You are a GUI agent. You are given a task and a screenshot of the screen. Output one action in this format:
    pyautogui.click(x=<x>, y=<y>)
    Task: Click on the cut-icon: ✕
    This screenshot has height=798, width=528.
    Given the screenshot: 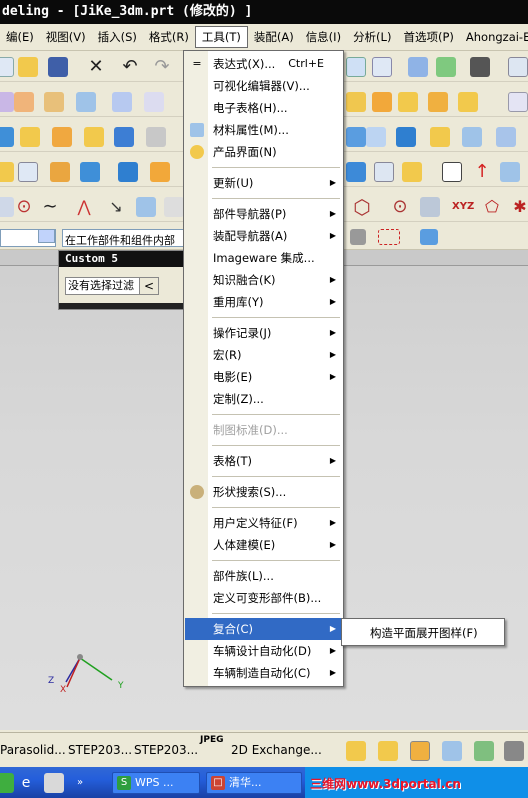 What is the action you would take?
    pyautogui.click(x=96, y=67)
    